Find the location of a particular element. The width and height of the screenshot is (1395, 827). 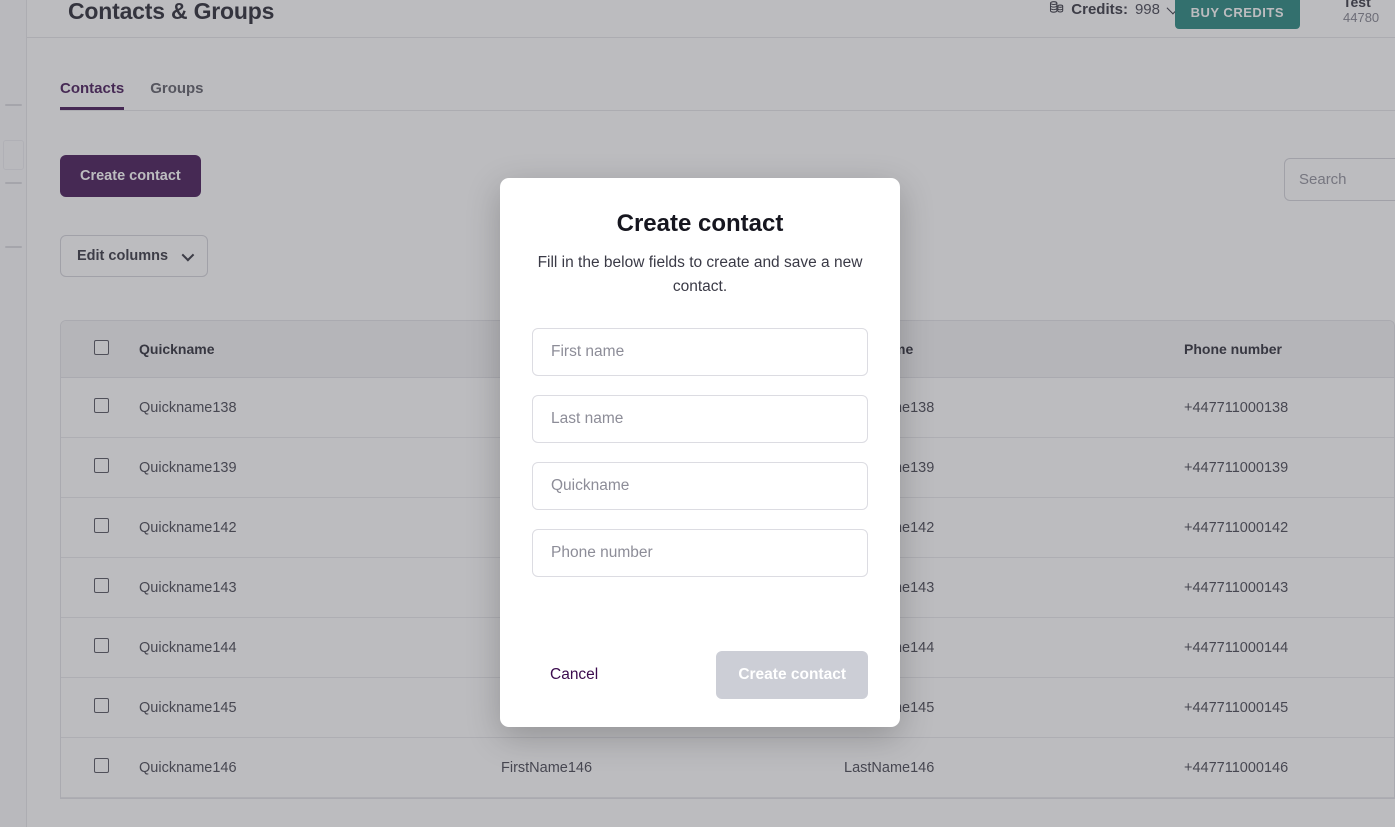

submit-create-contact-button: Create contact is located at coordinates (792, 675).